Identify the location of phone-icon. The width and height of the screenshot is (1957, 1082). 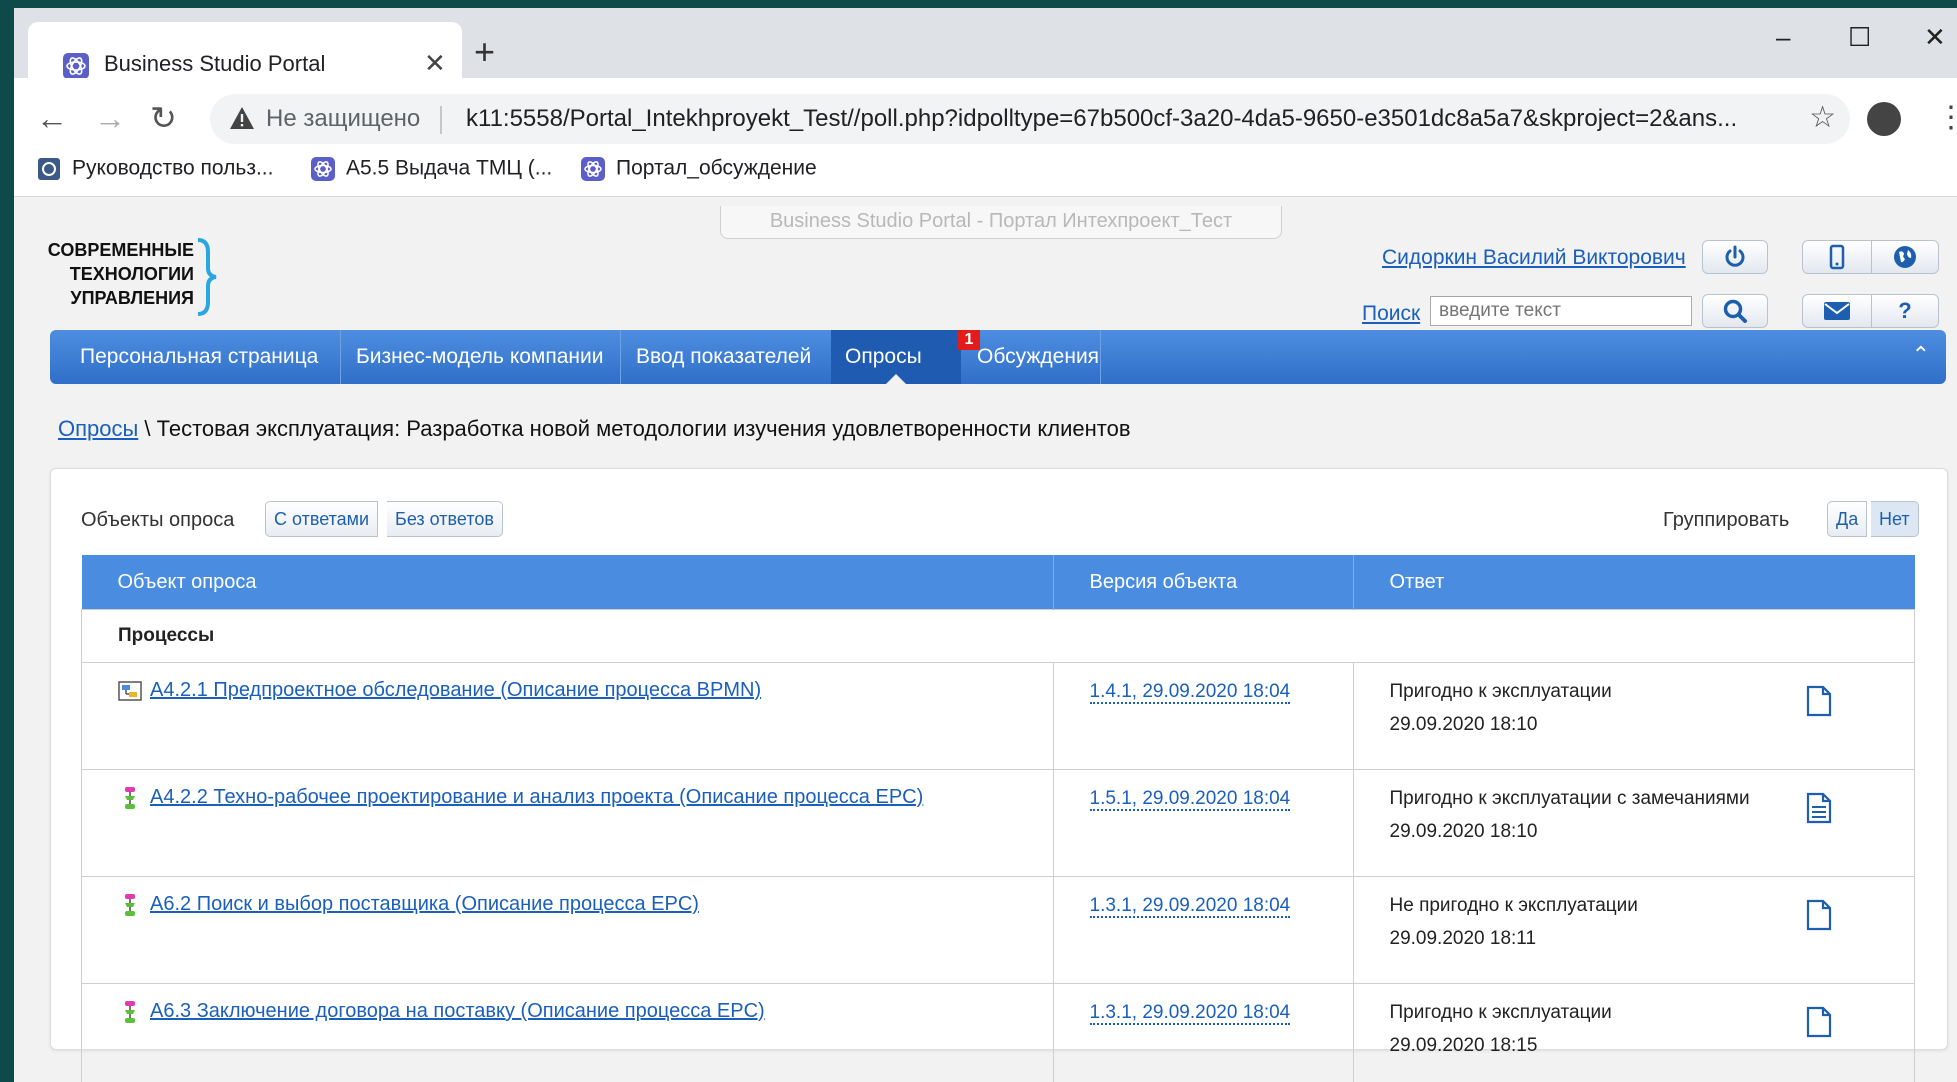
(1837, 257).